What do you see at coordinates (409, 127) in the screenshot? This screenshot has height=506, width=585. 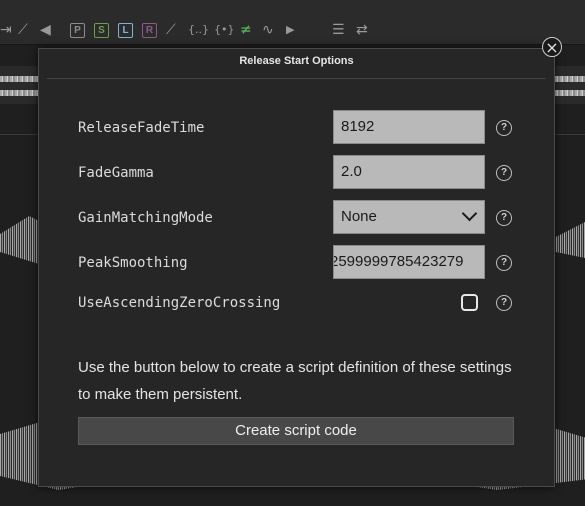 I see `release-fade-time-field: 8192` at bounding box center [409, 127].